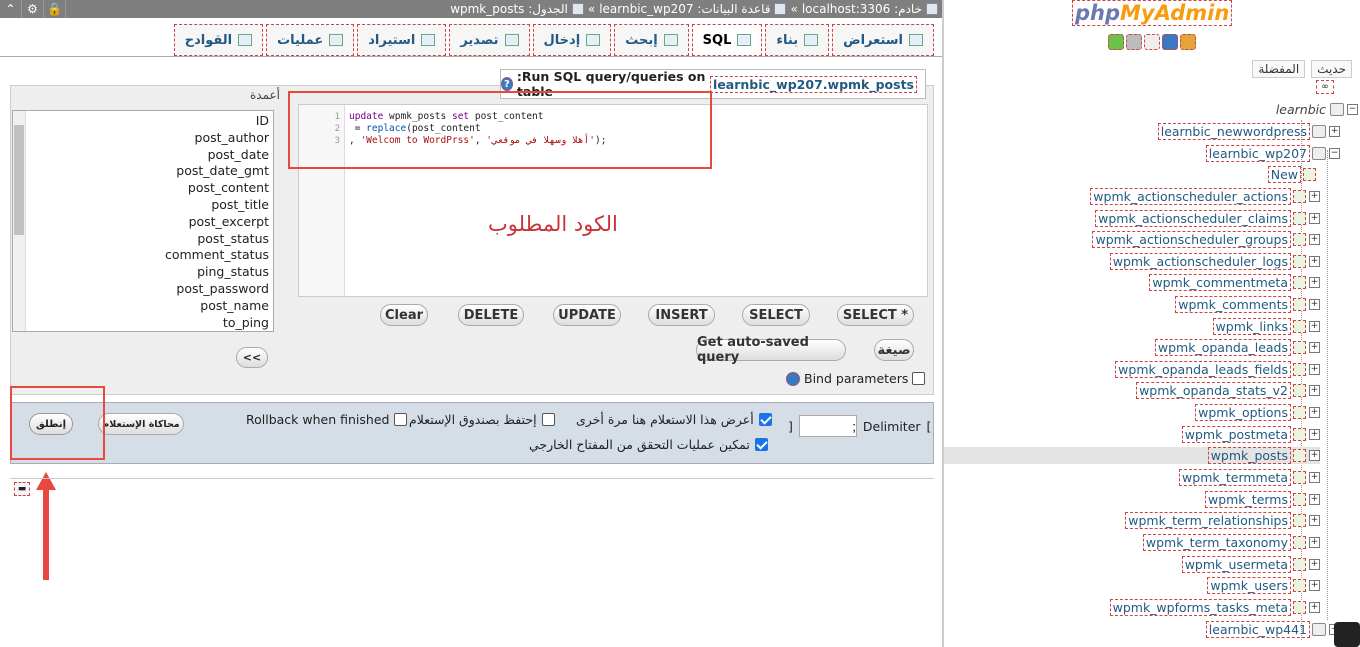  What do you see at coordinates (218, 40) in the screenshot?
I see `tab-triggers: القوادح` at bounding box center [218, 40].